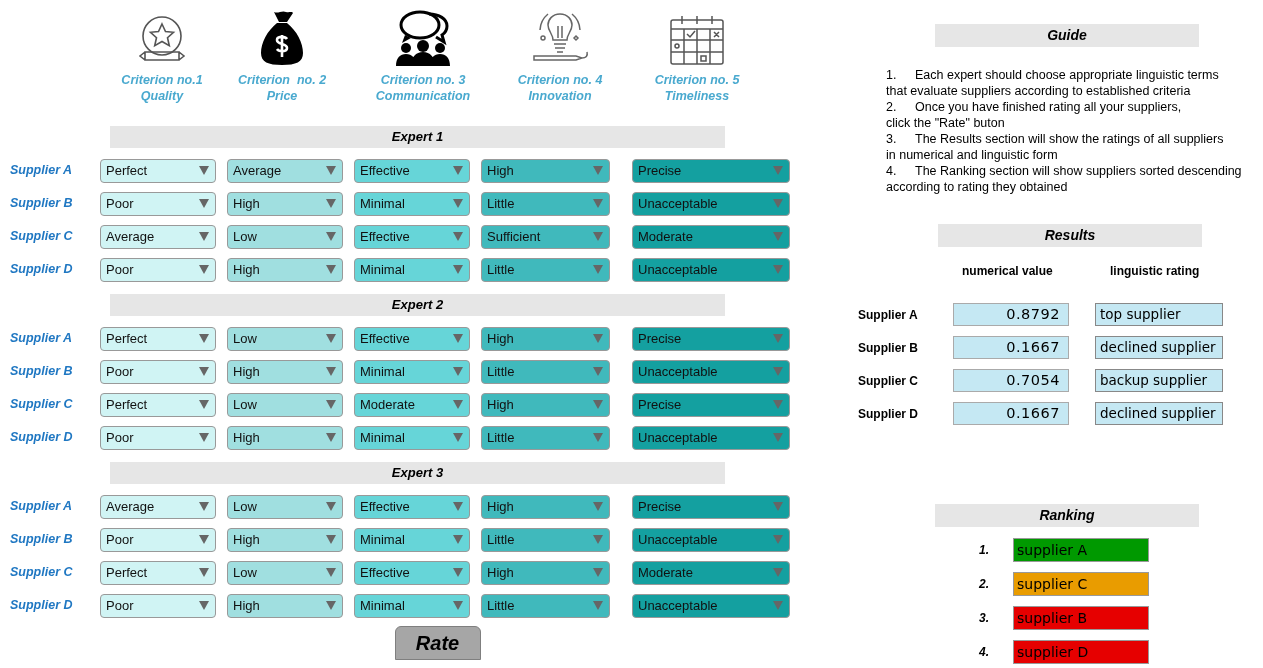 The height and width of the screenshot is (668, 1263). I want to click on guide-step: 2. Once you have finished rating all your suppliers, click the "Rate" buton, so click(1074, 115).